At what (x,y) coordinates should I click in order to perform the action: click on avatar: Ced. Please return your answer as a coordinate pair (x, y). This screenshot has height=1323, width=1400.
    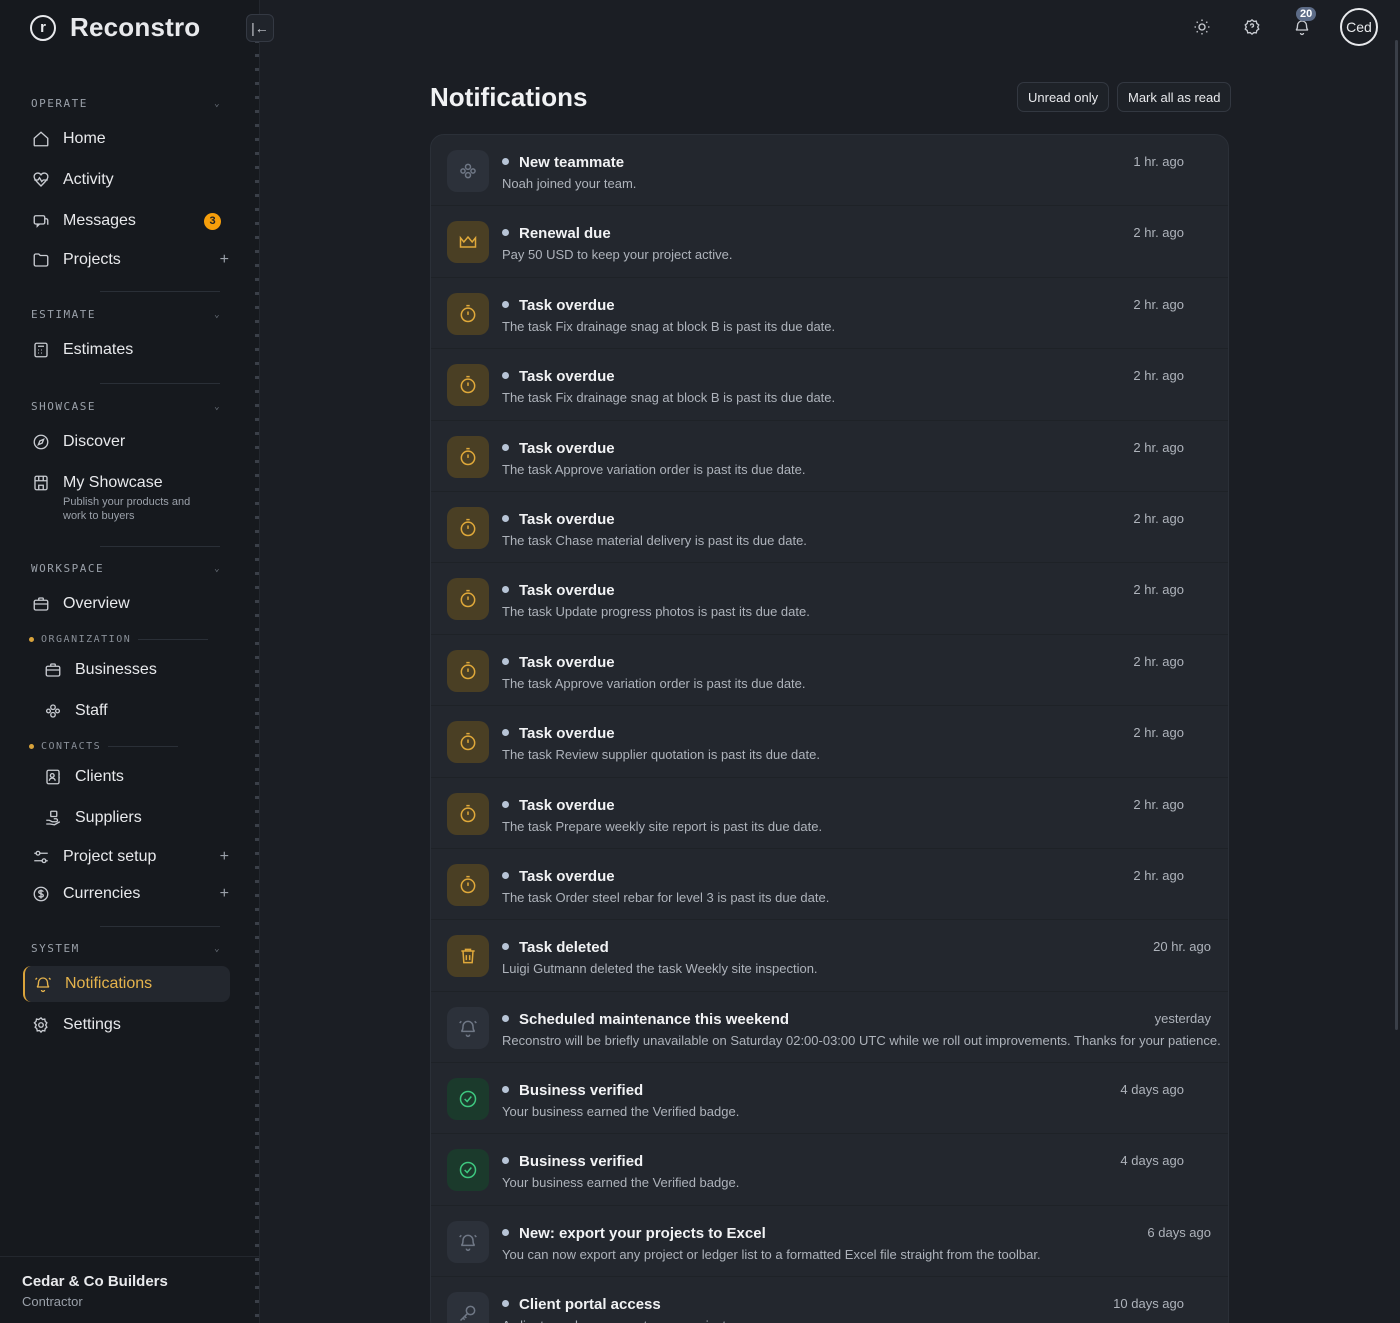
    Looking at the image, I should click on (1359, 27).